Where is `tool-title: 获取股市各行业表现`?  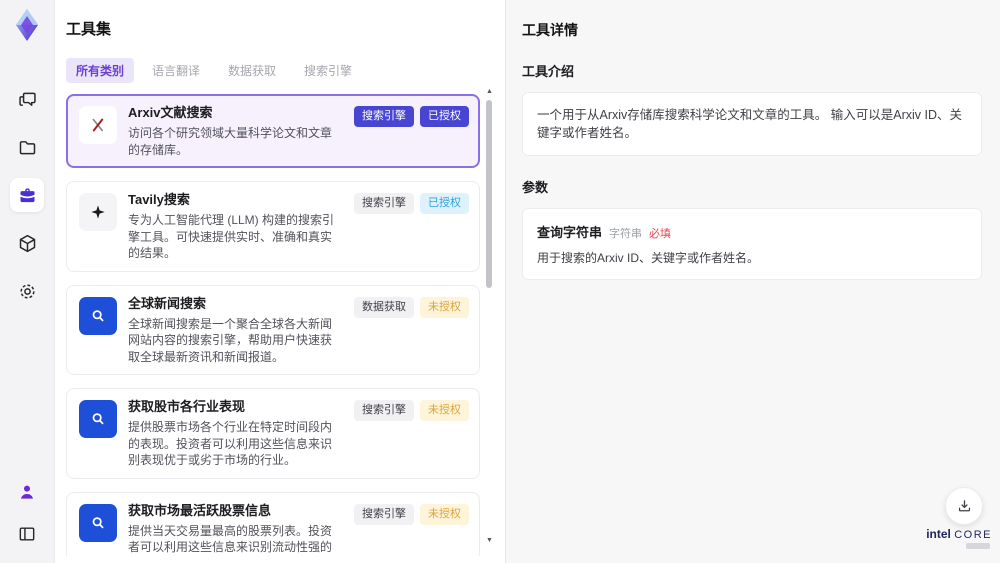
tool-title: 获取股市各行业表现 is located at coordinates (187, 406).